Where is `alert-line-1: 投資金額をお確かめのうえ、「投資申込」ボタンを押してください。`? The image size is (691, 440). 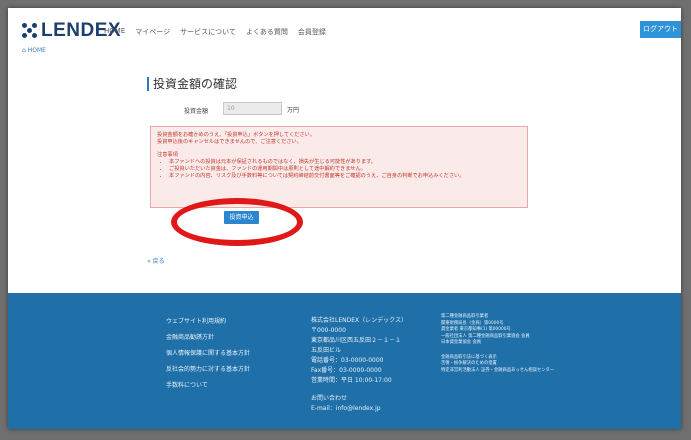 alert-line-1: 投資金額をお確かめのうえ、「投資申込」ボタンを押してください。 is located at coordinates (236, 135).